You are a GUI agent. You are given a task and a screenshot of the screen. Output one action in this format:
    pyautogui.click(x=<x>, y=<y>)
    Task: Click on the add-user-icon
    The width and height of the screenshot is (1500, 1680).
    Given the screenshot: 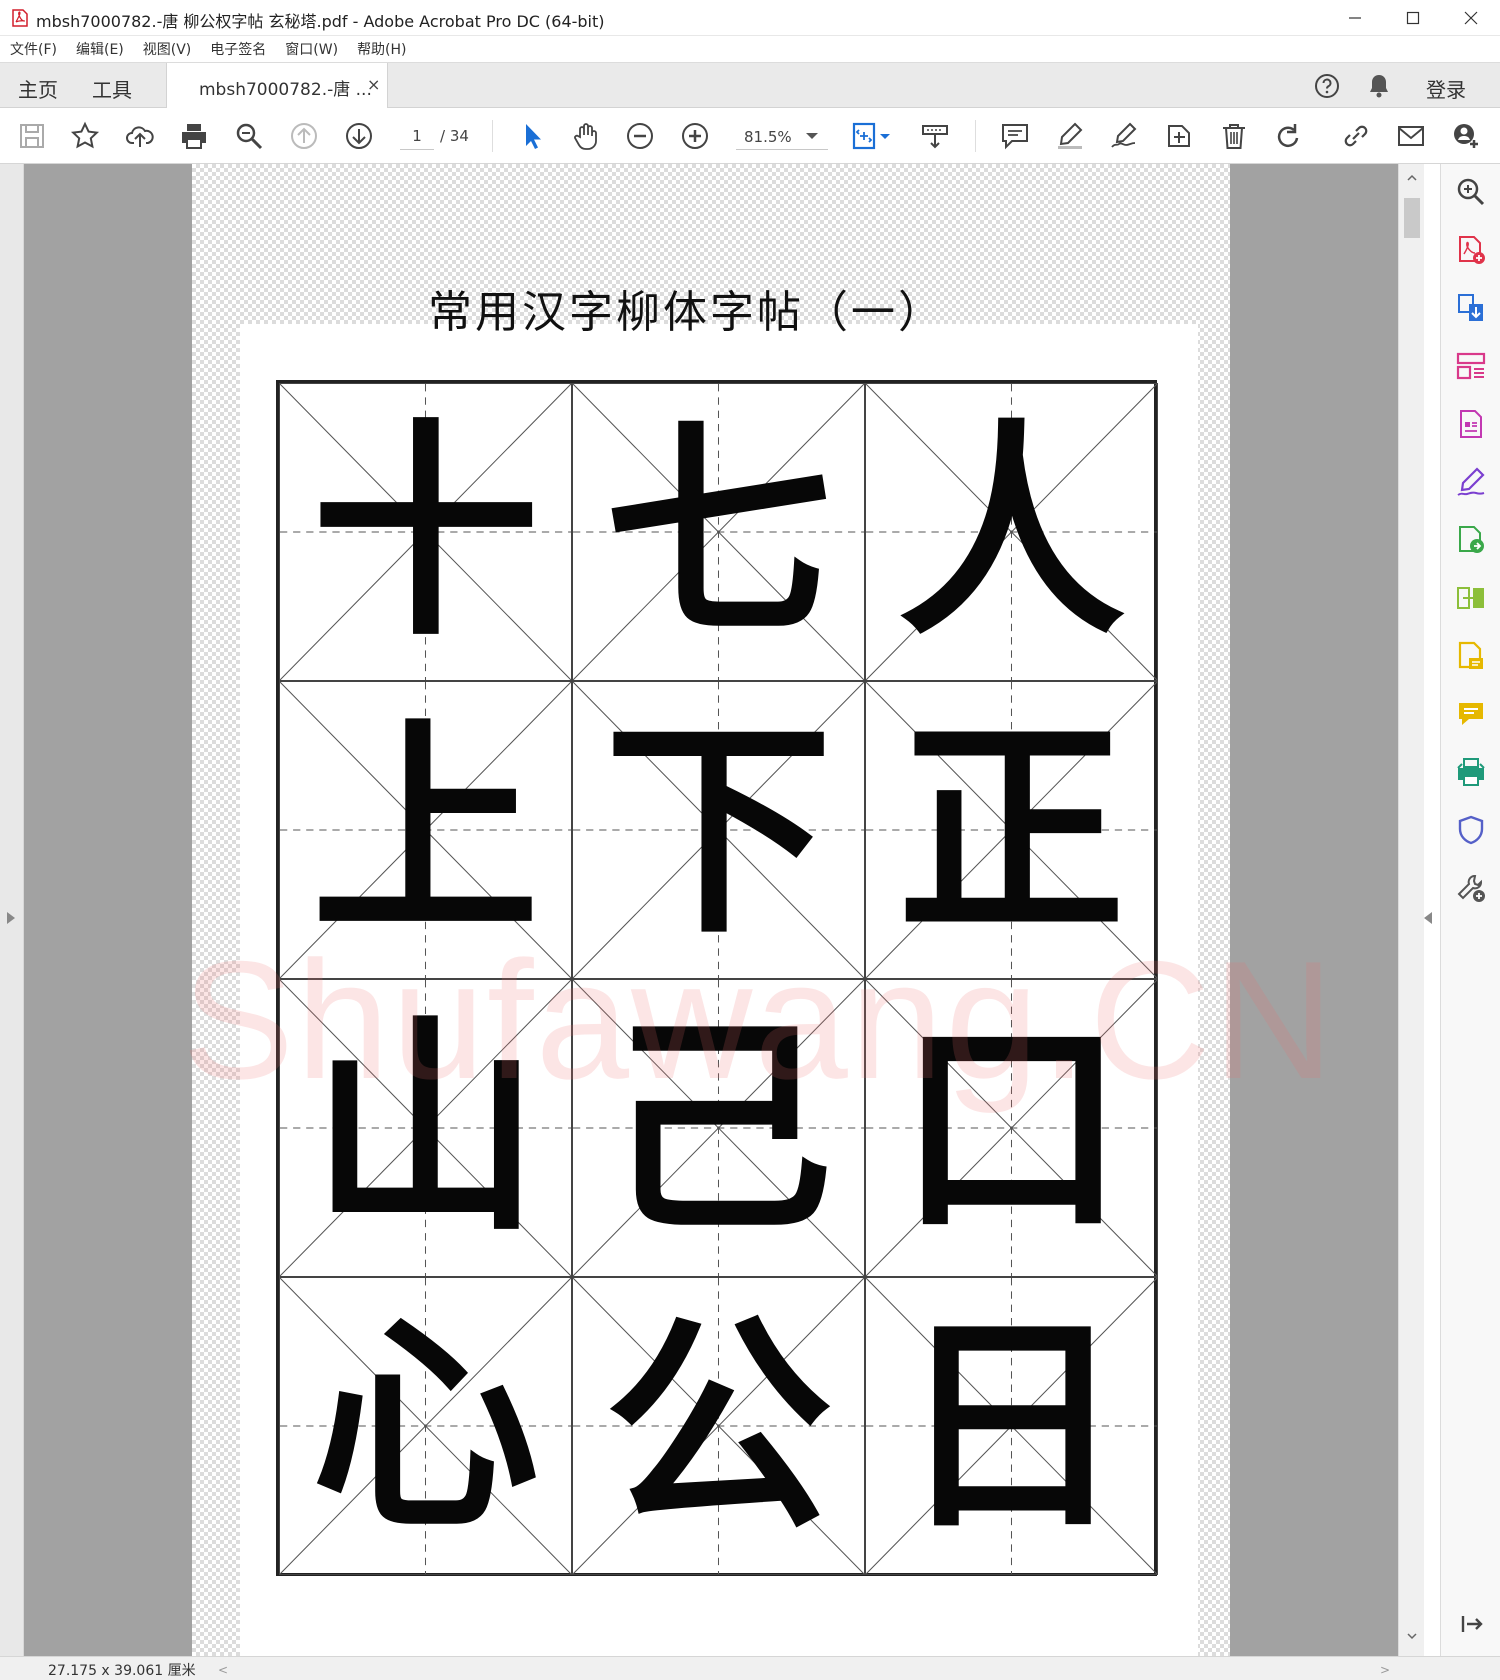 What is the action you would take?
    pyautogui.click(x=1466, y=136)
    